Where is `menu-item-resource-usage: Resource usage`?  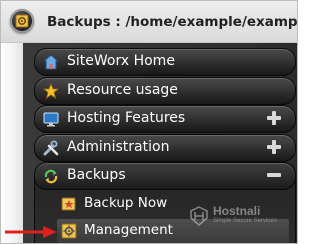
menu-item-resource-usage: Resource usage is located at coordinates (165, 91).